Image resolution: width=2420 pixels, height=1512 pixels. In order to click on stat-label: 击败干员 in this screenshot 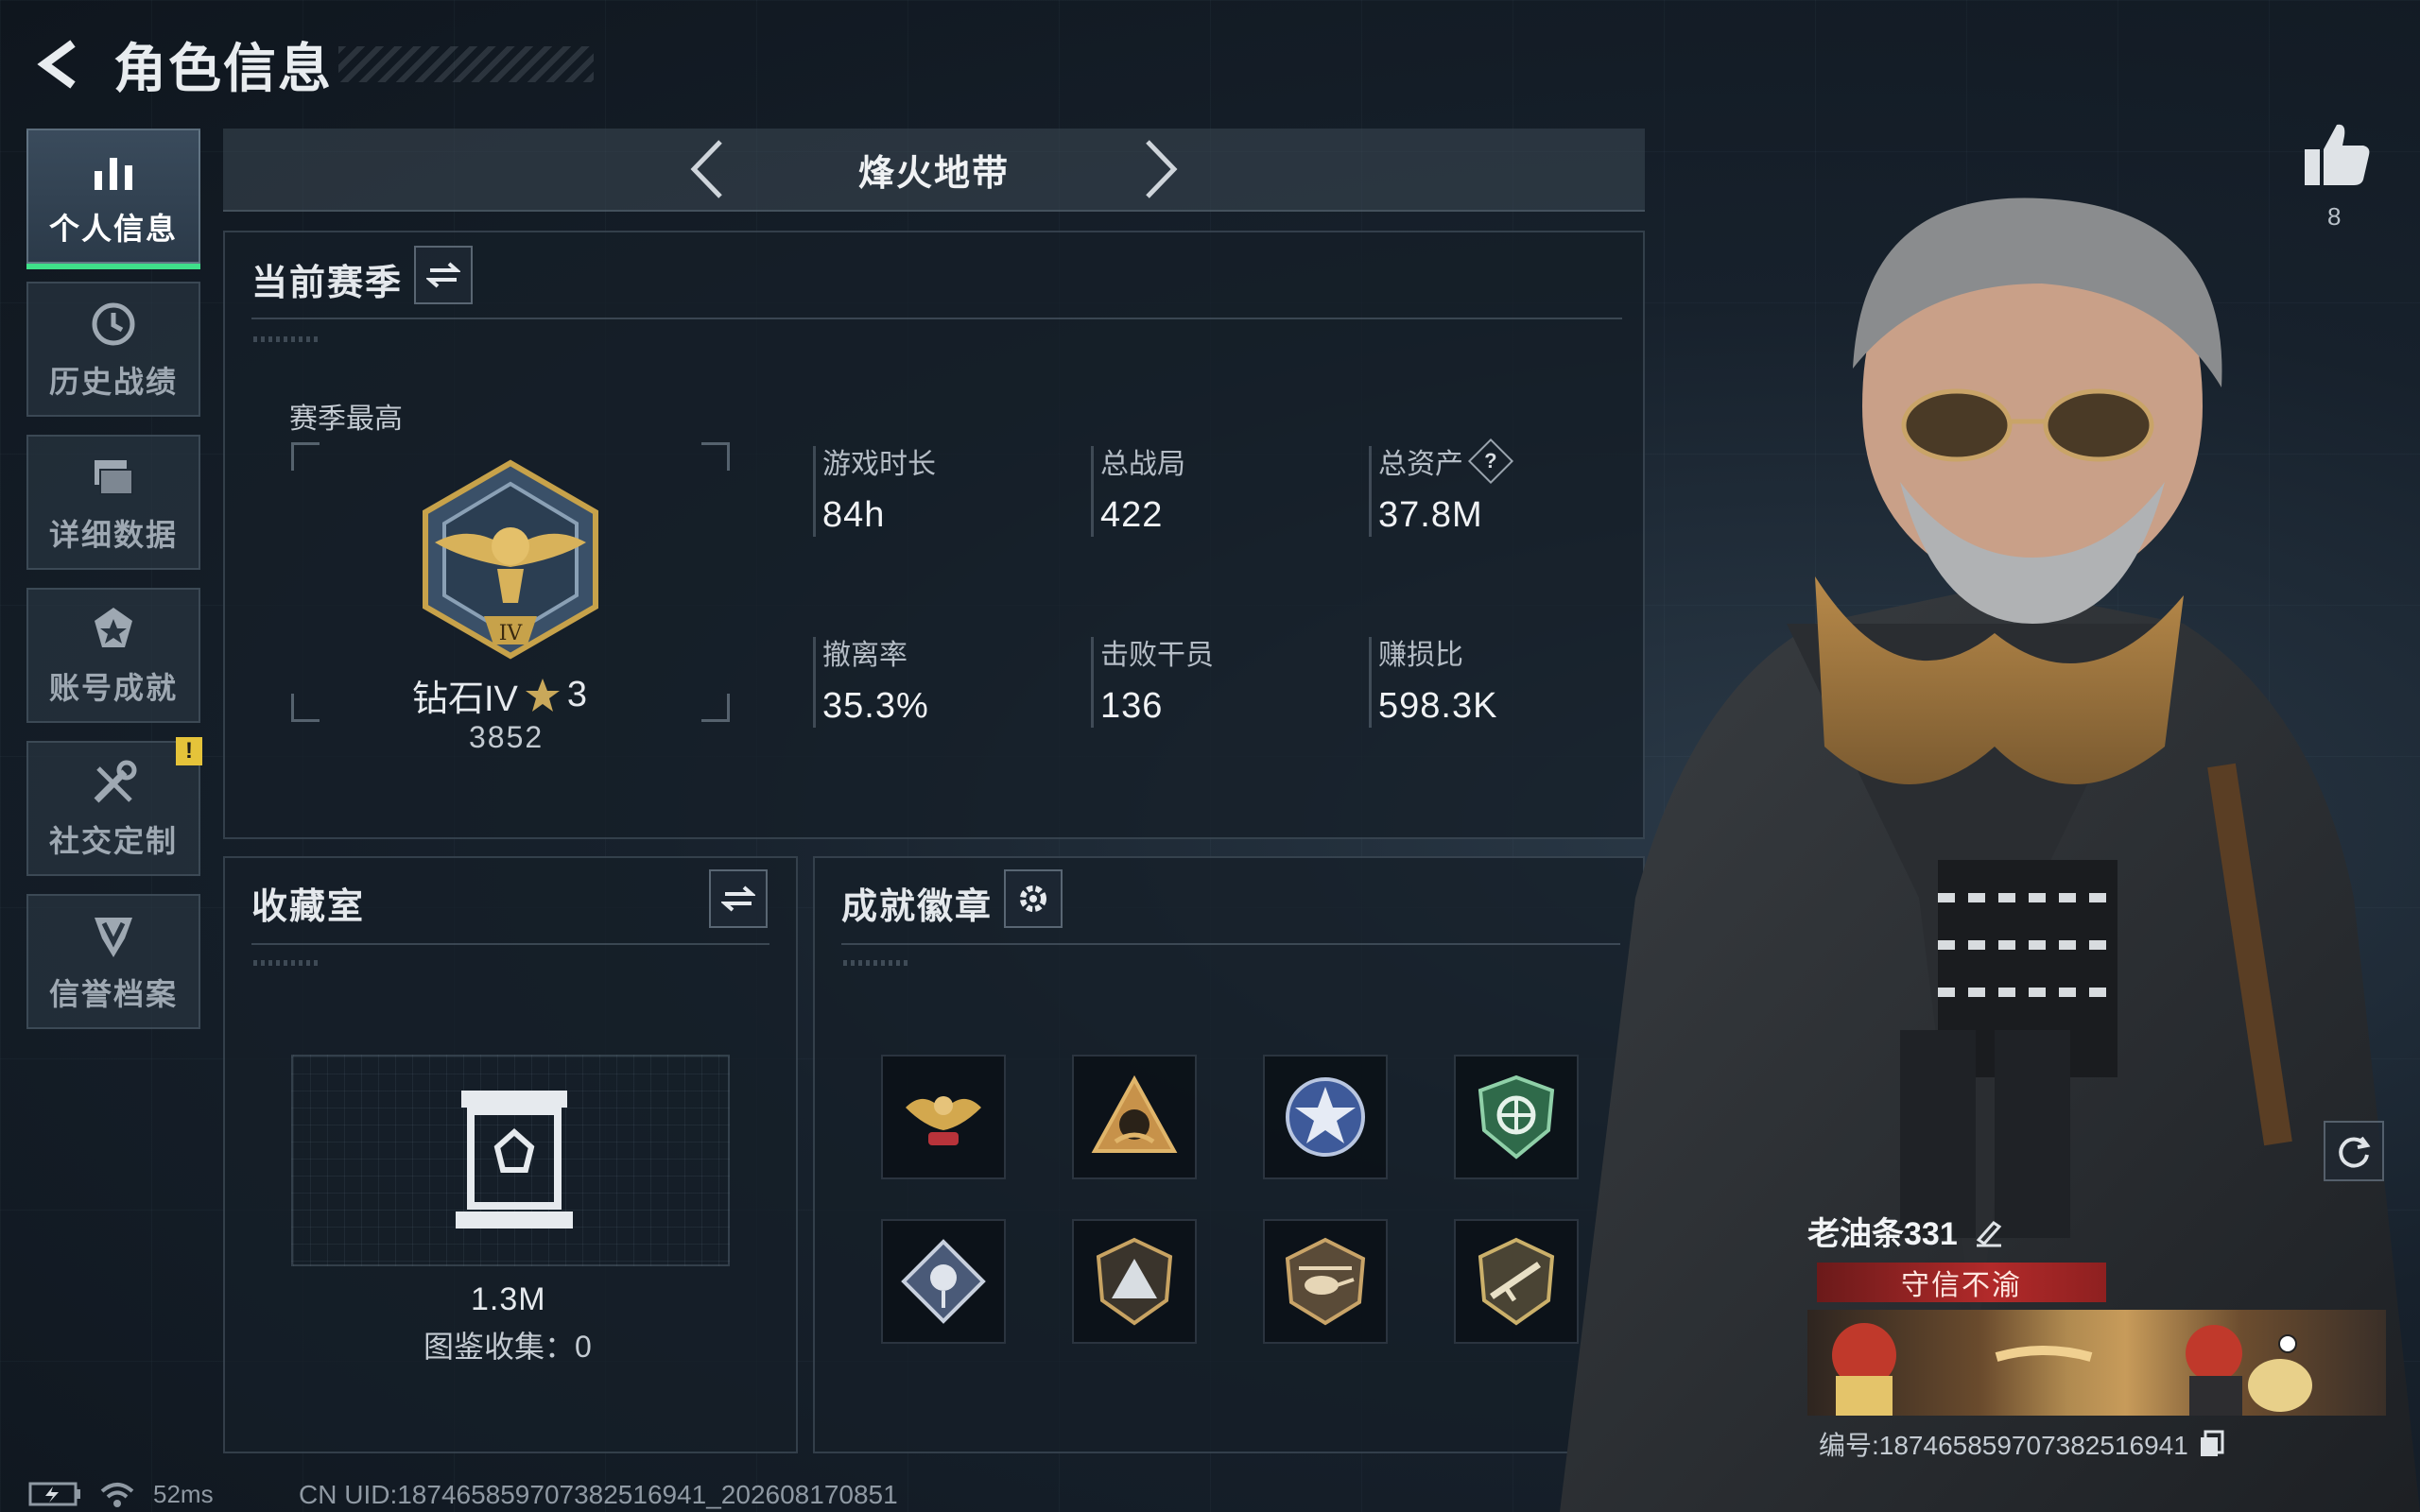, I will do `click(1157, 655)`.